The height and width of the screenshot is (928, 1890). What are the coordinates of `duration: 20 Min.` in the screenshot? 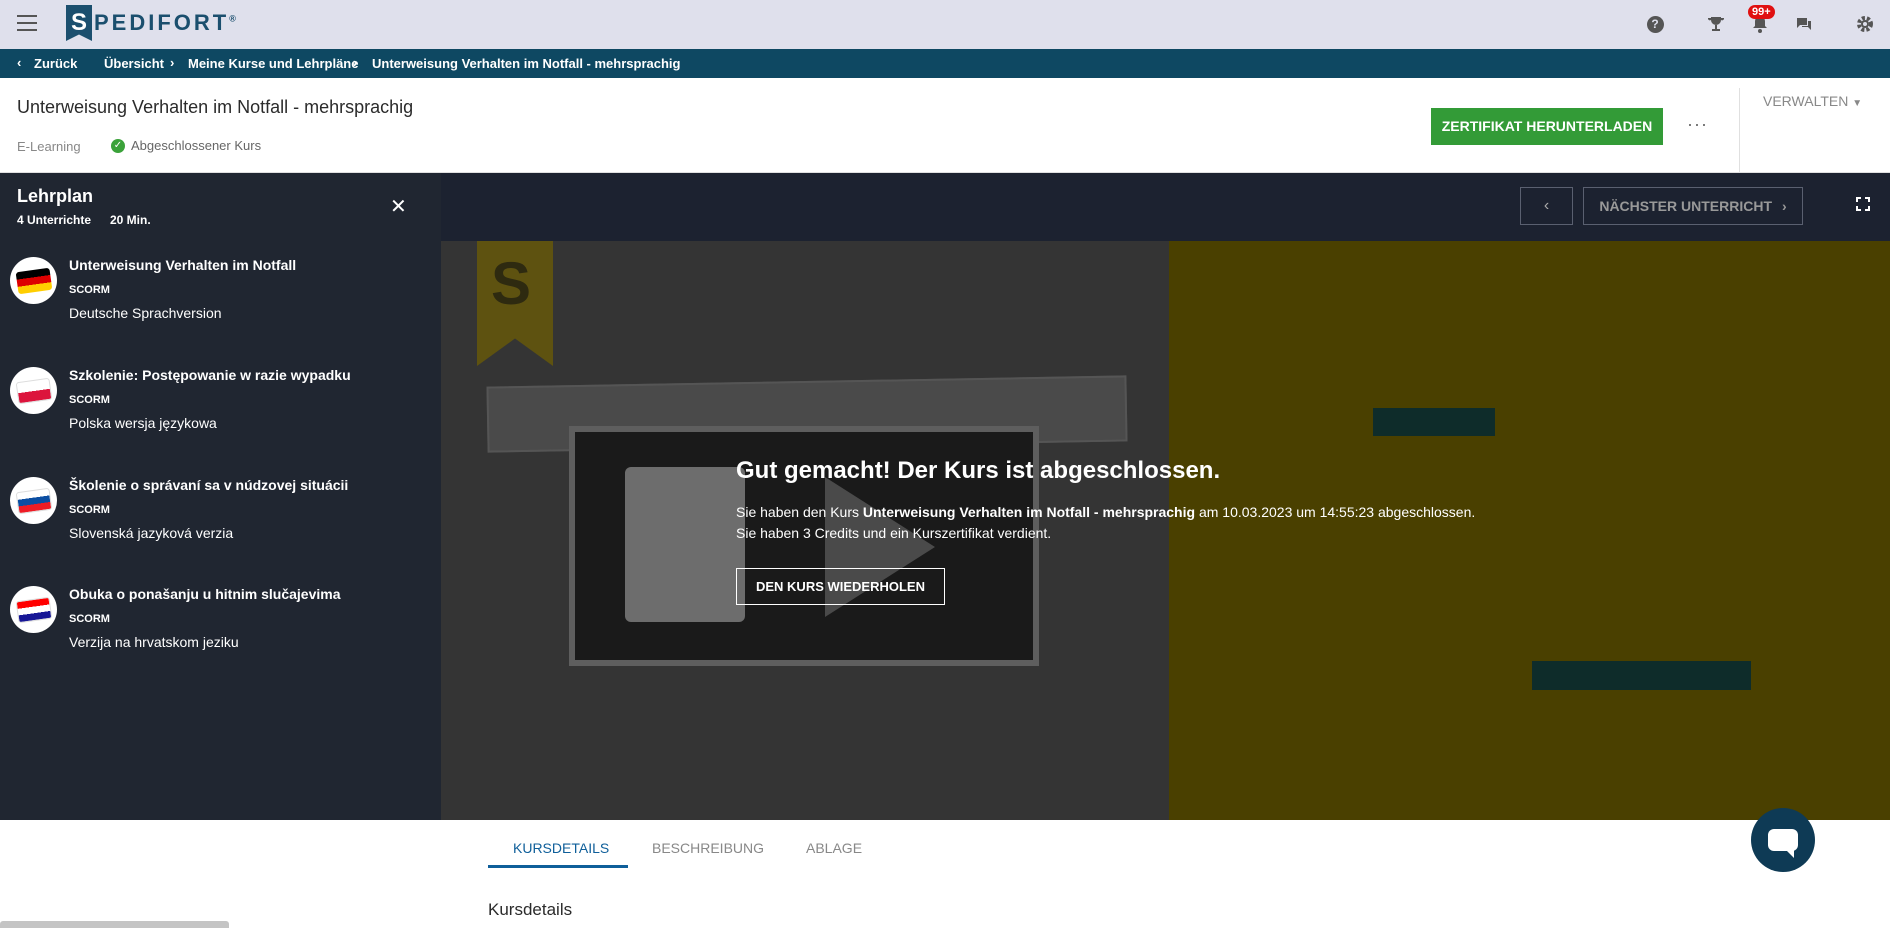 It's located at (130, 220).